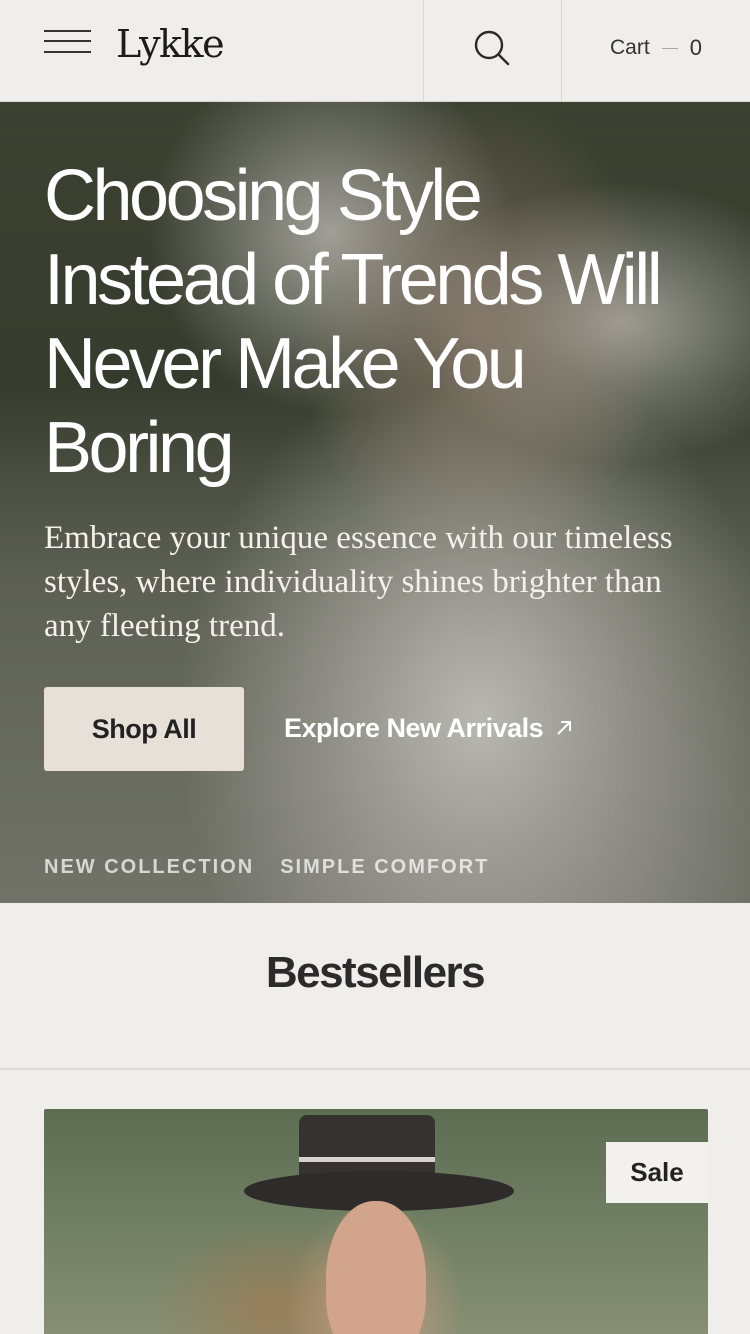 Image resolution: width=750 pixels, height=1334 pixels. What do you see at coordinates (266, 867) in the screenshot?
I see `hero-tags: NEW COLLECTION SIMPLE COMFORT` at bounding box center [266, 867].